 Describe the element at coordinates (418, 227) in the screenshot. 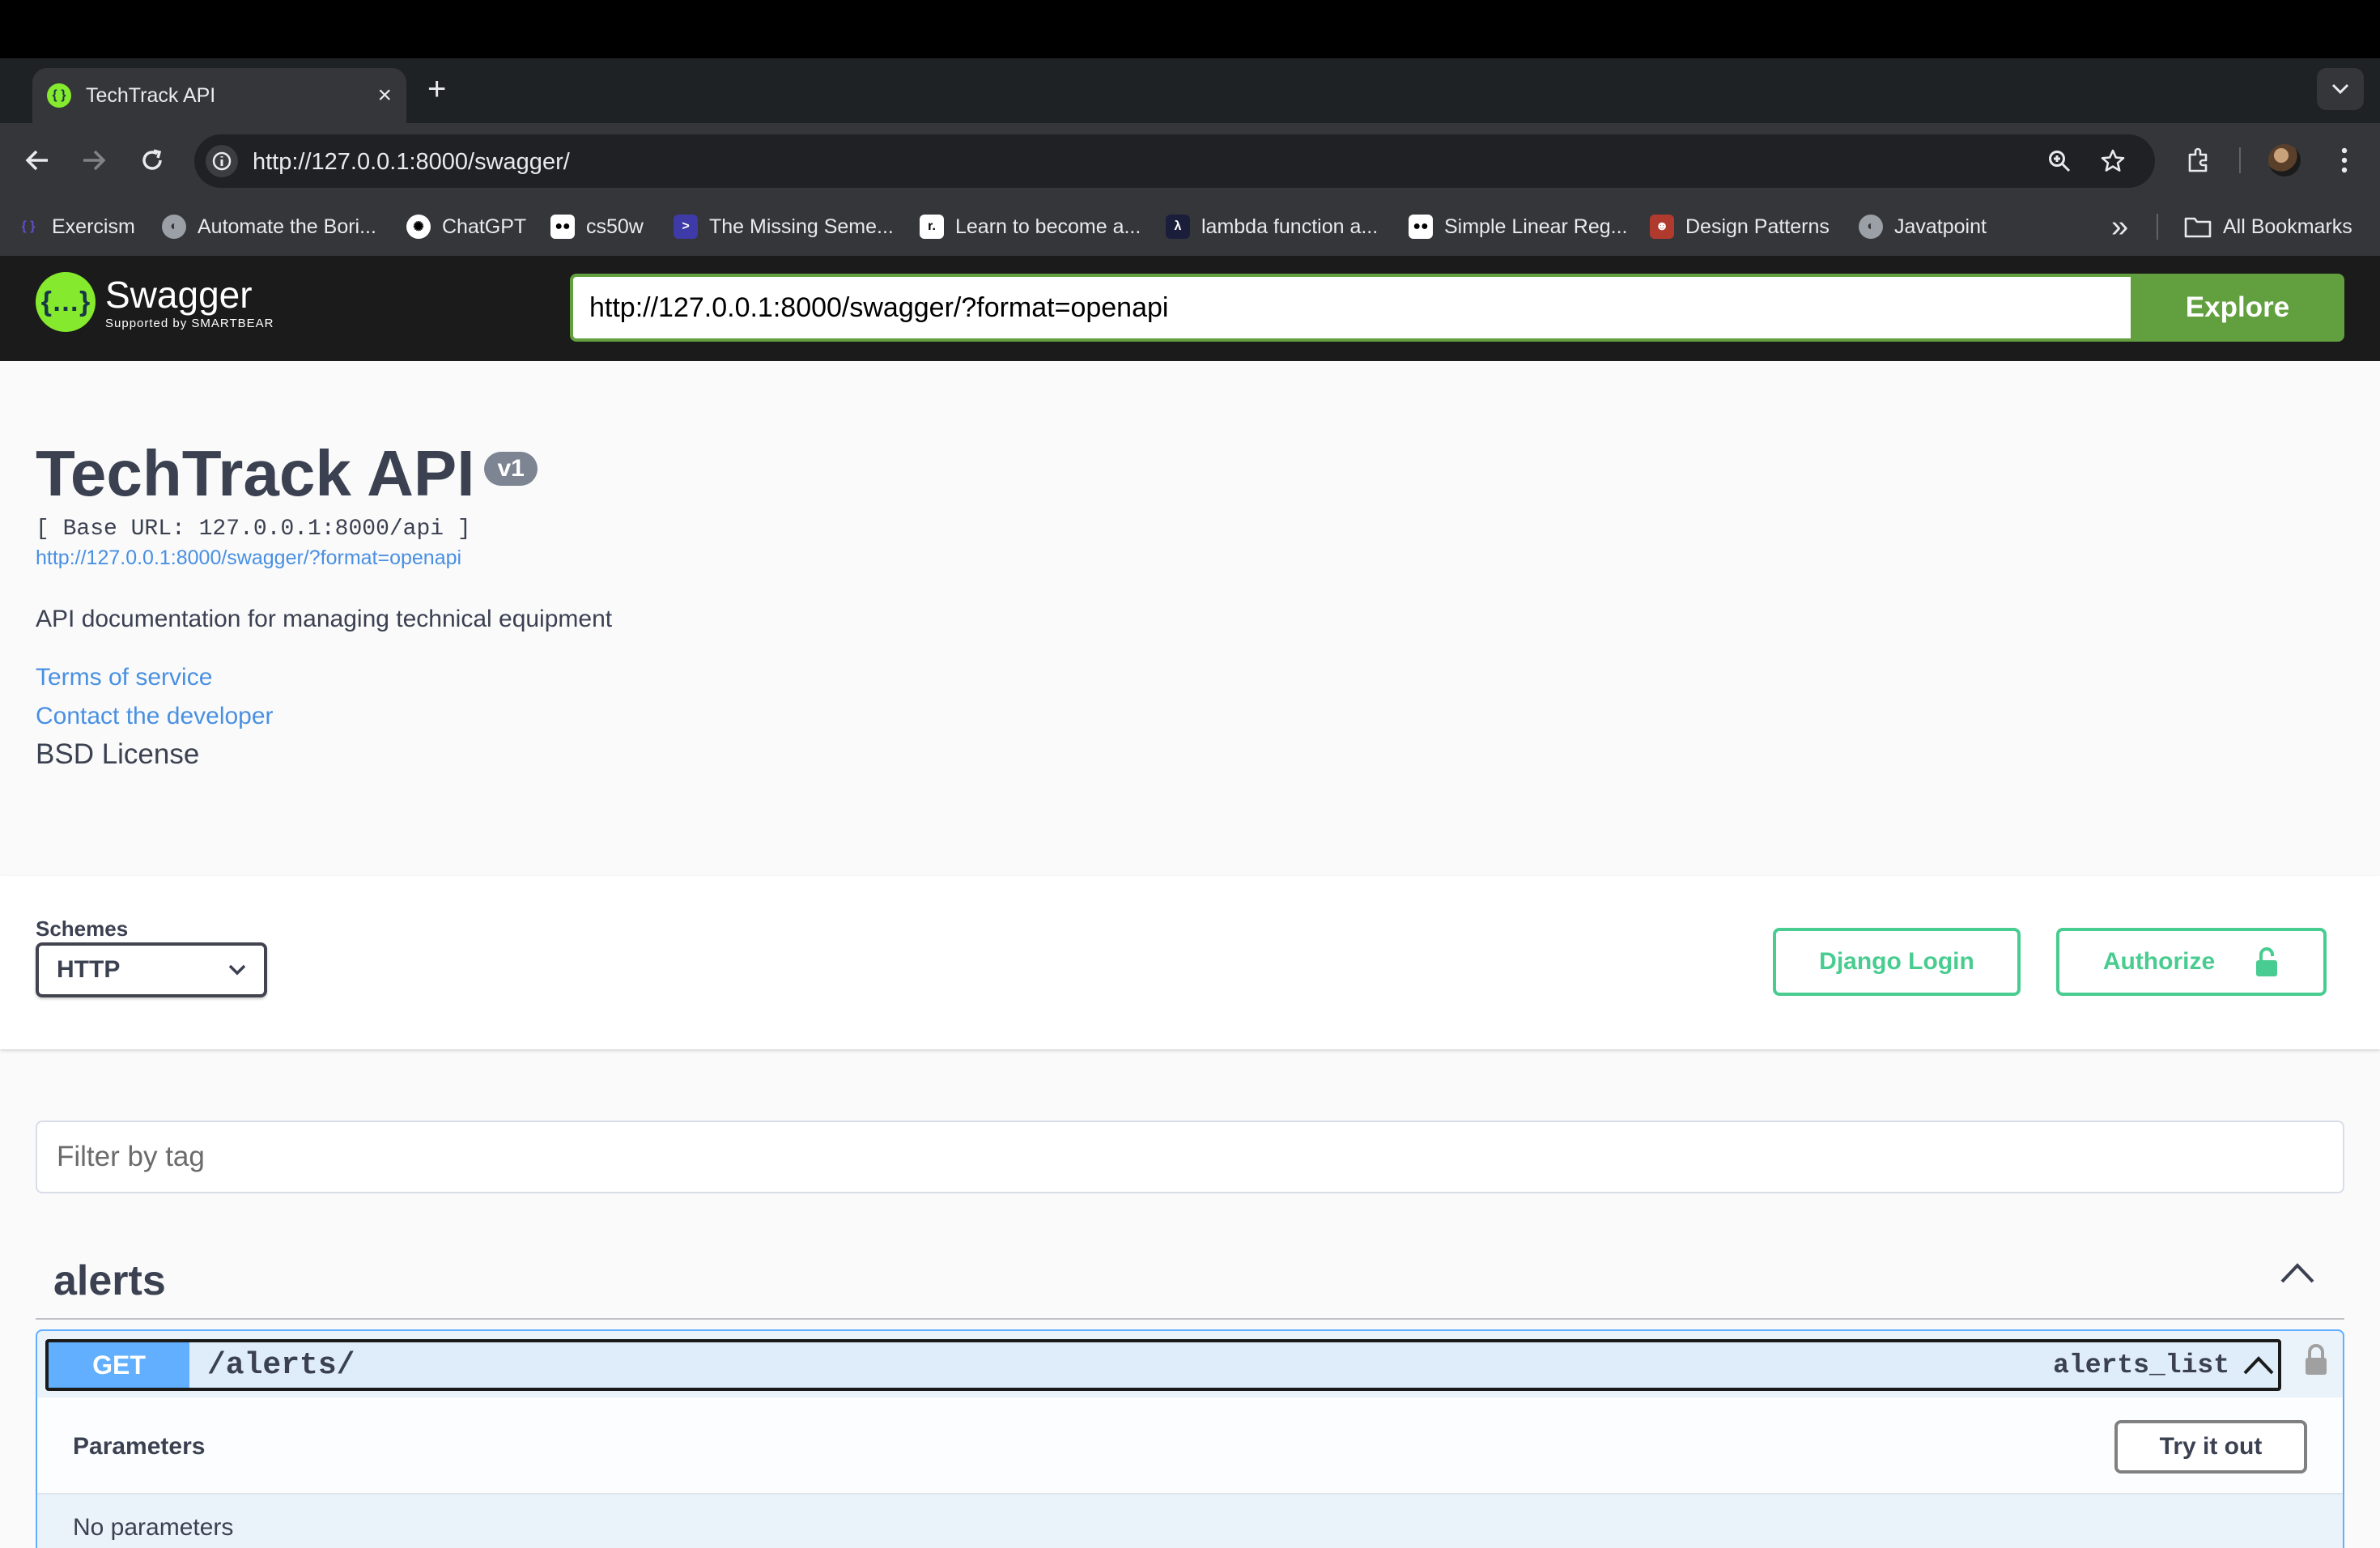

I see `chatgpt-icon: ✺` at that location.